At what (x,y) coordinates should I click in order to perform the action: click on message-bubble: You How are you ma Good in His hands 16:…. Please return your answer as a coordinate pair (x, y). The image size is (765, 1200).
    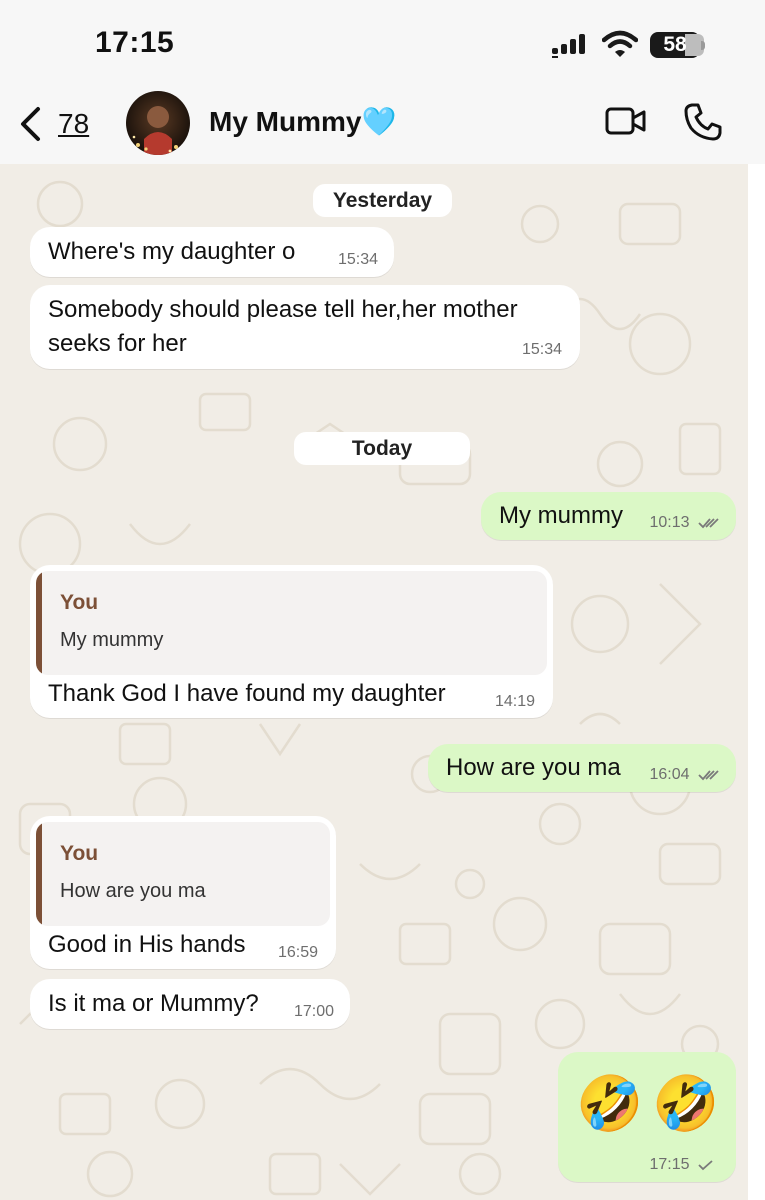
    Looking at the image, I should click on (183, 892).